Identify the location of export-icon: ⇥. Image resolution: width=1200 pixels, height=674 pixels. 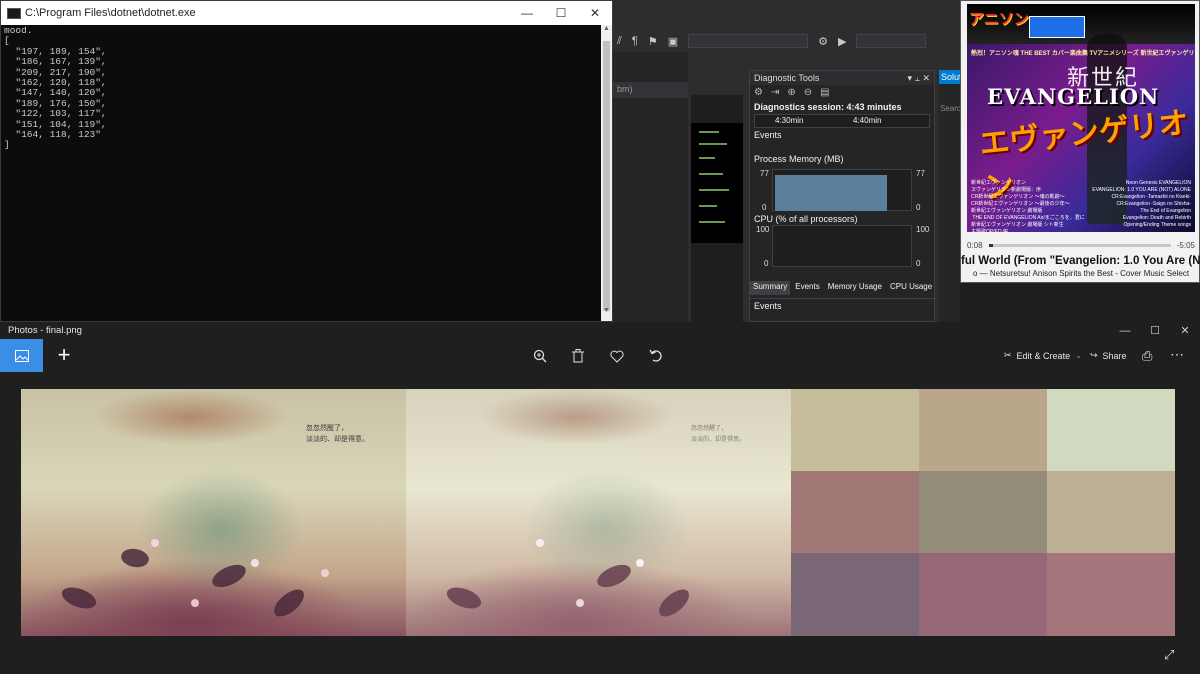
(775, 93).